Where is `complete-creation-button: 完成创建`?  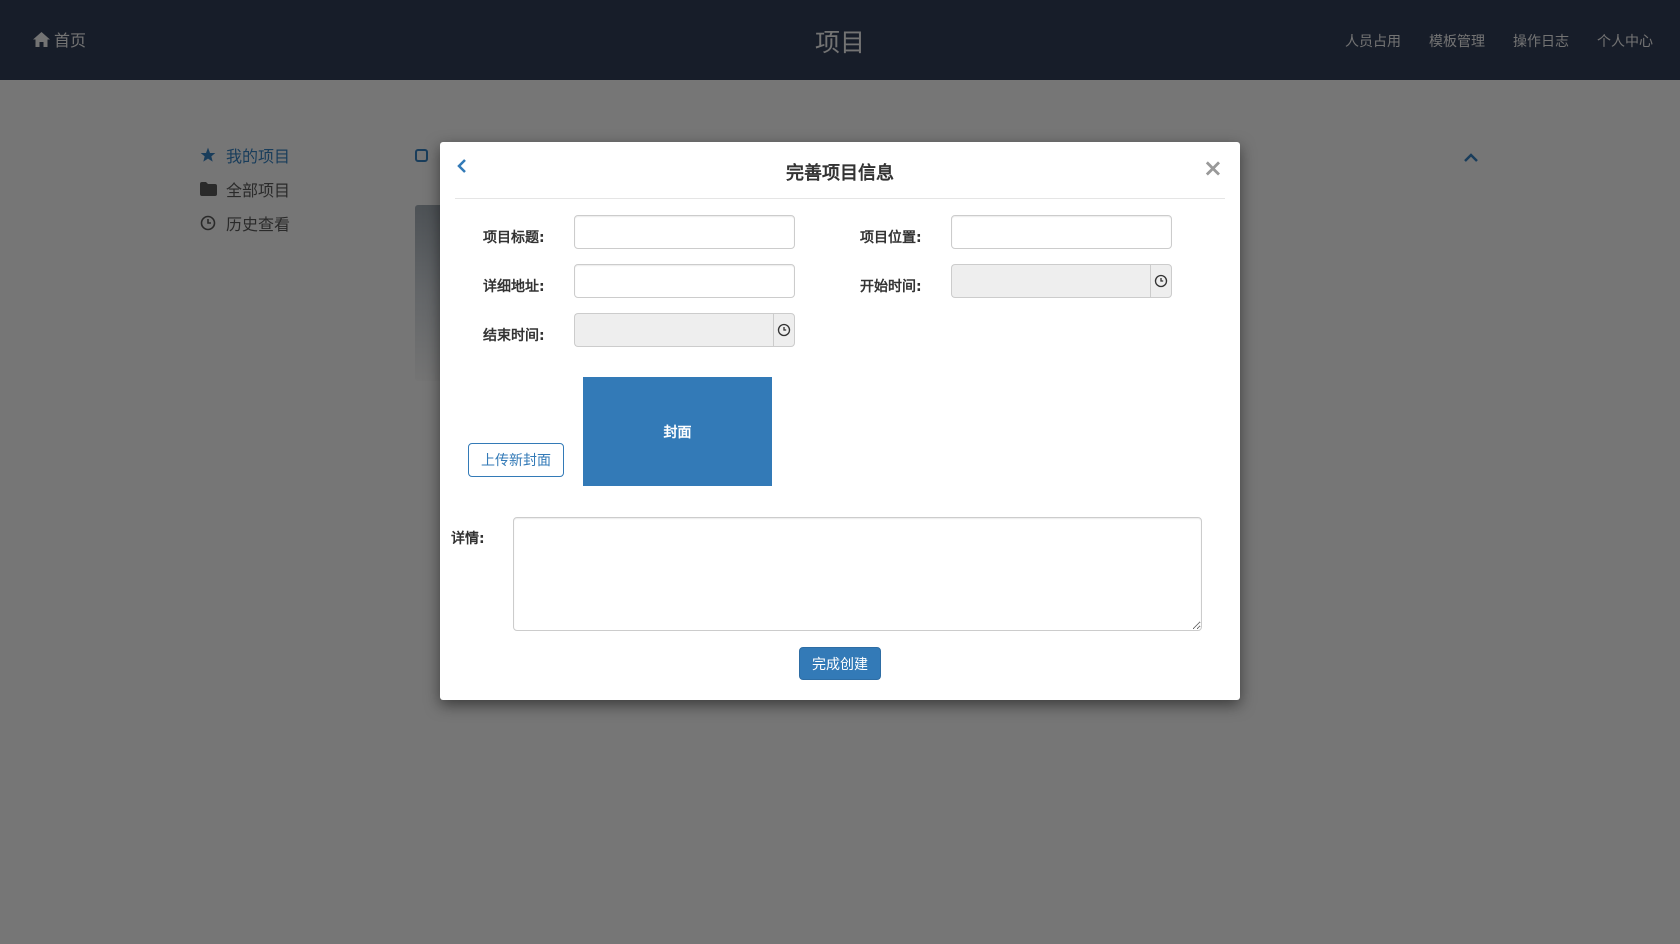 complete-creation-button: 完成创建 is located at coordinates (840, 663).